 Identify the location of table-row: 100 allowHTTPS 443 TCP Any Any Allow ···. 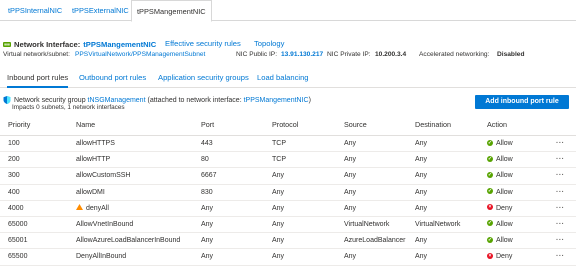
(288, 144).